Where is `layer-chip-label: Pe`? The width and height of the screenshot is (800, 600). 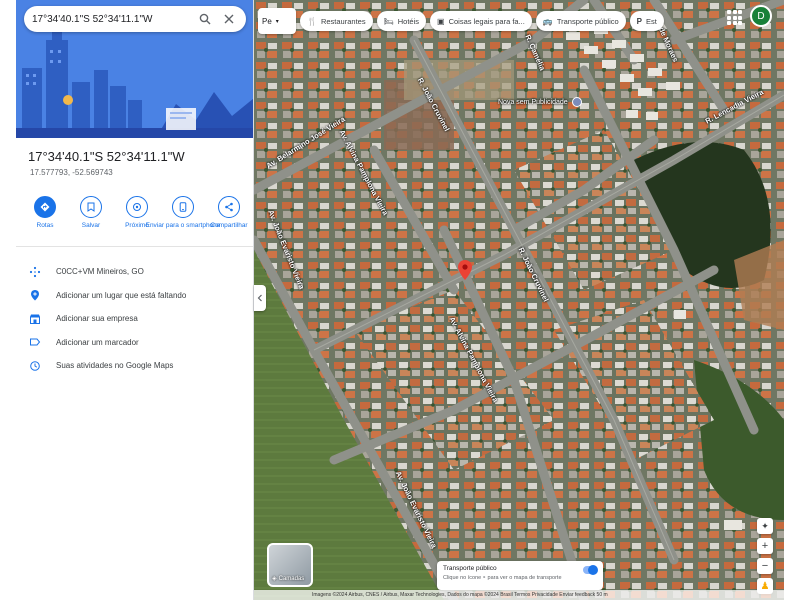 layer-chip-label: Pe is located at coordinates (267, 21).